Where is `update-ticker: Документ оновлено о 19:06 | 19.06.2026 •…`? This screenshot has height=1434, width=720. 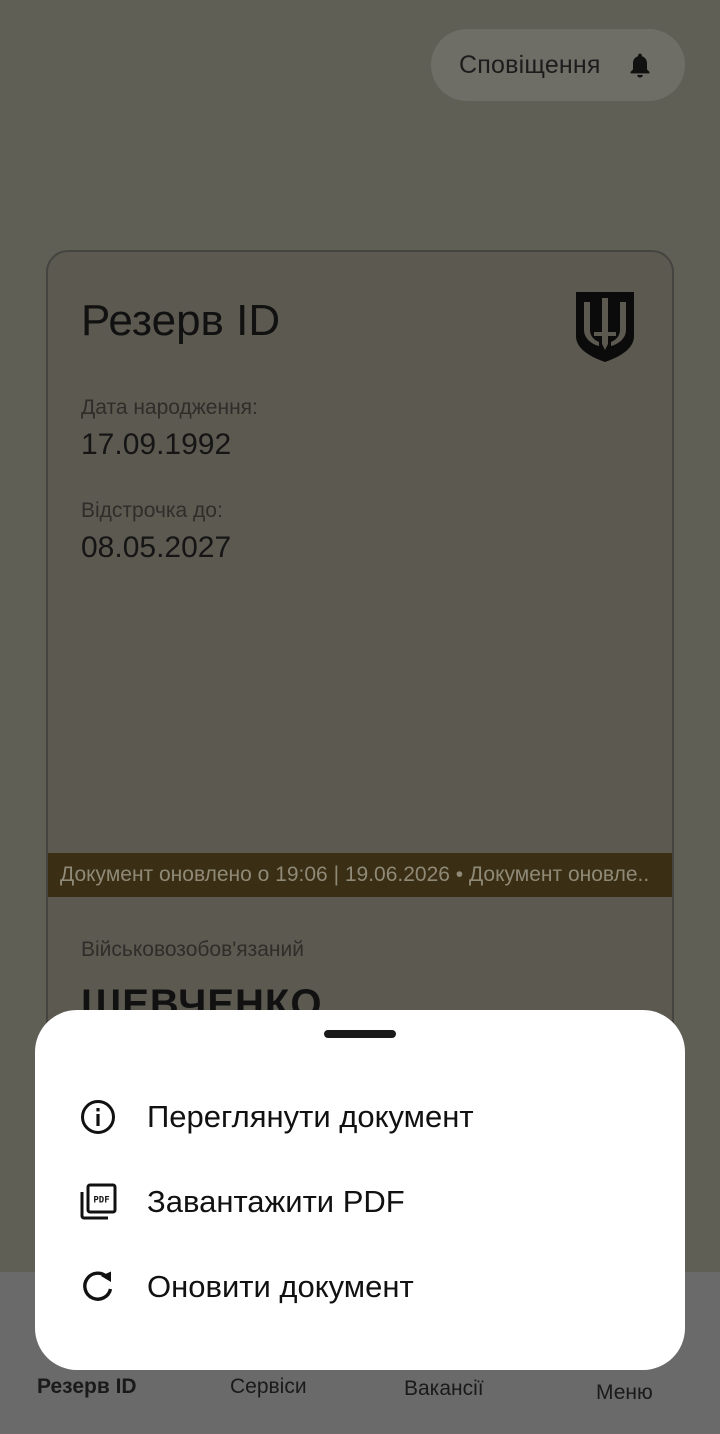 update-ticker: Документ оновлено о 19:06 | 19.06.2026 •… is located at coordinates (360, 875).